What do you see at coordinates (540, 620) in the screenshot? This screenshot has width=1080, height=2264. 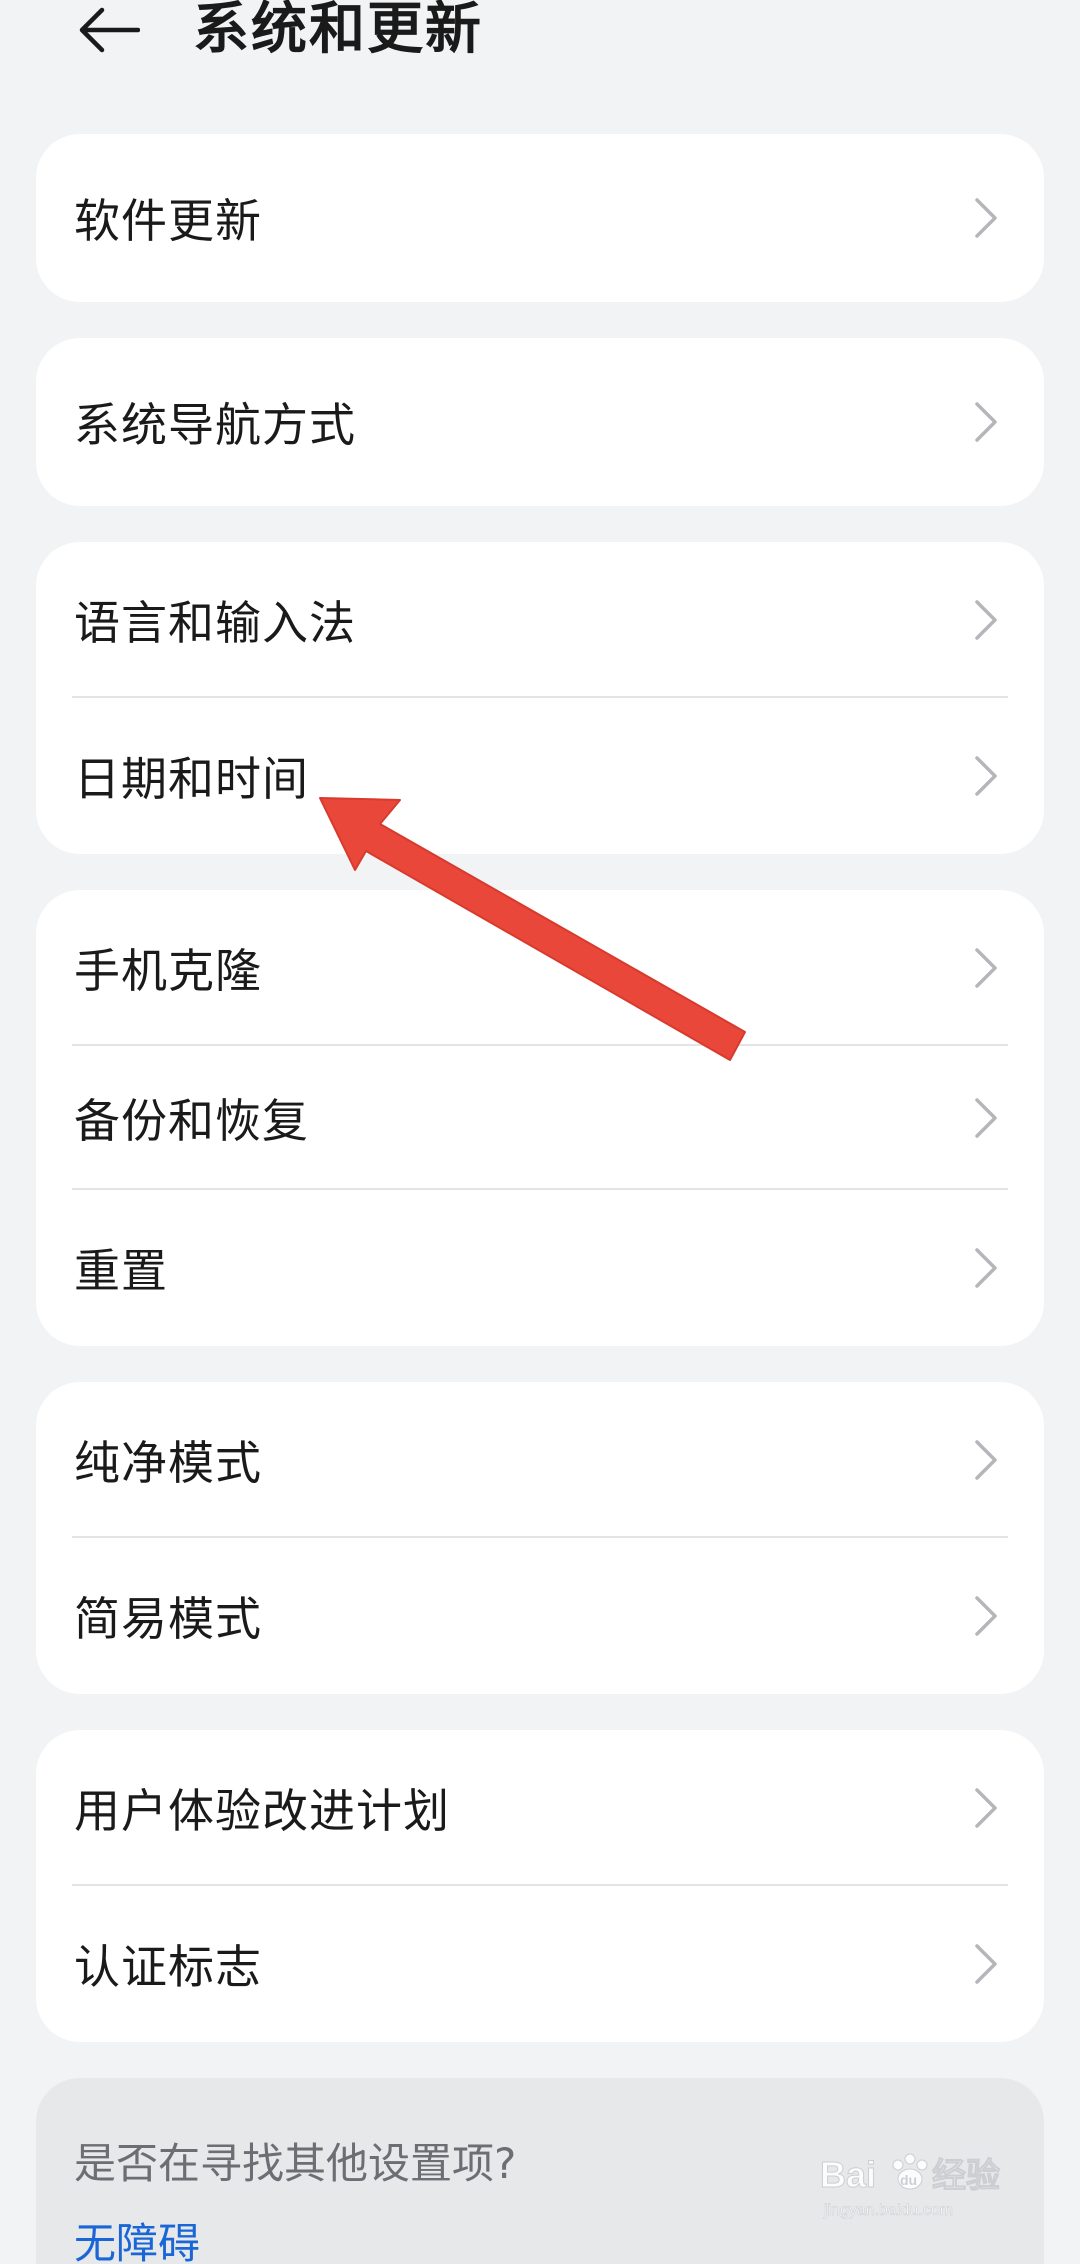 I see `list-item-language-input: 语言和输入法` at bounding box center [540, 620].